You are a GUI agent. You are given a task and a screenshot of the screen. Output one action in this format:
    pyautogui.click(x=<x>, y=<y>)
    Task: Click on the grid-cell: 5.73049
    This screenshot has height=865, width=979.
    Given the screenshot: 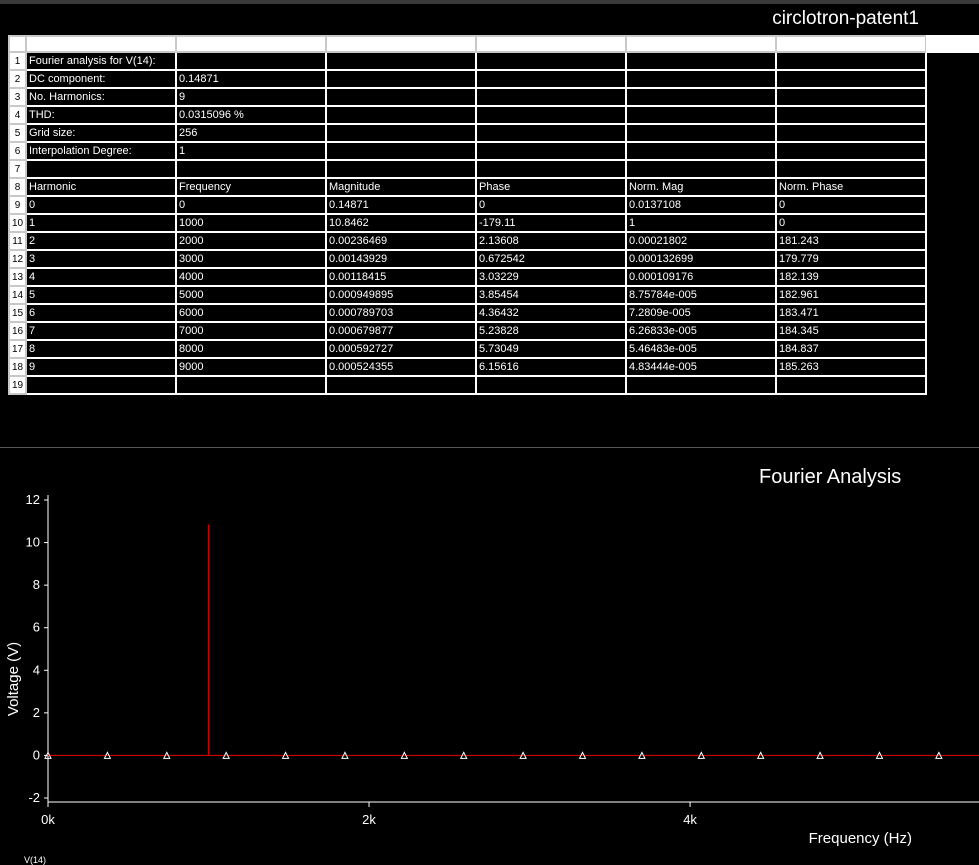 What is the action you would take?
    pyautogui.click(x=551, y=349)
    